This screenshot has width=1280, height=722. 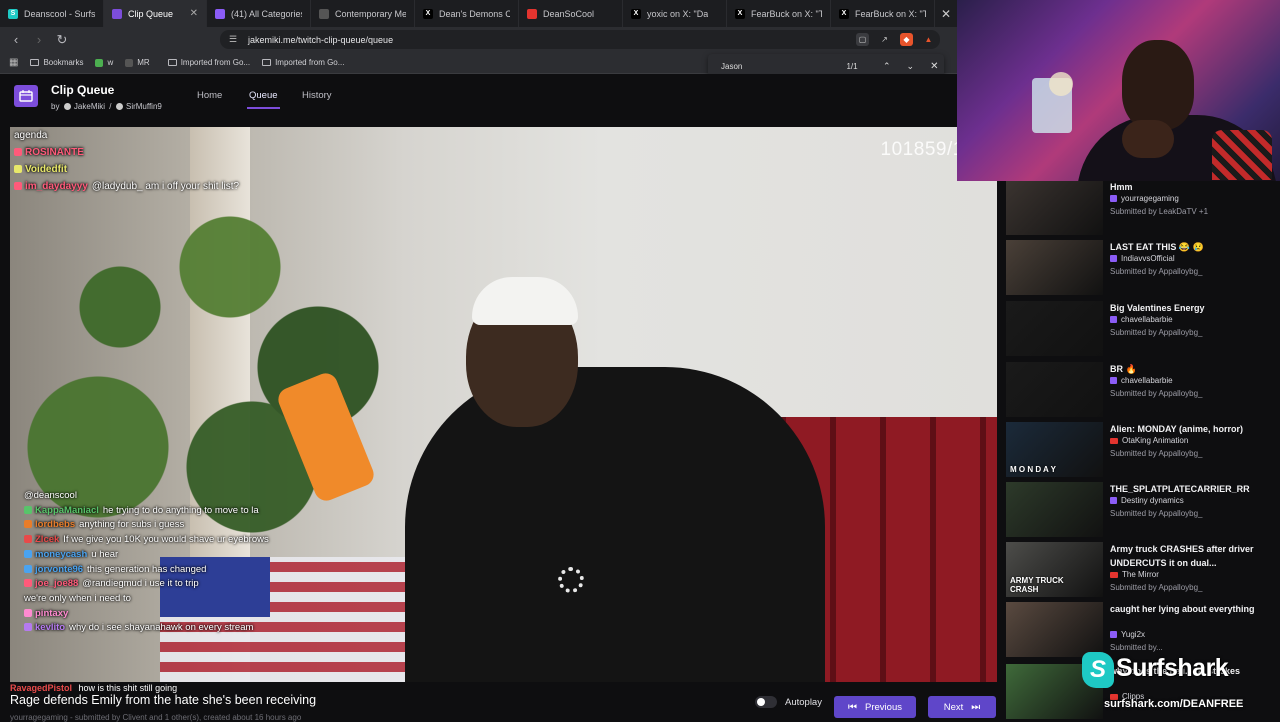 I want to click on tab-title: Clip Queue, so click(x=151, y=13).